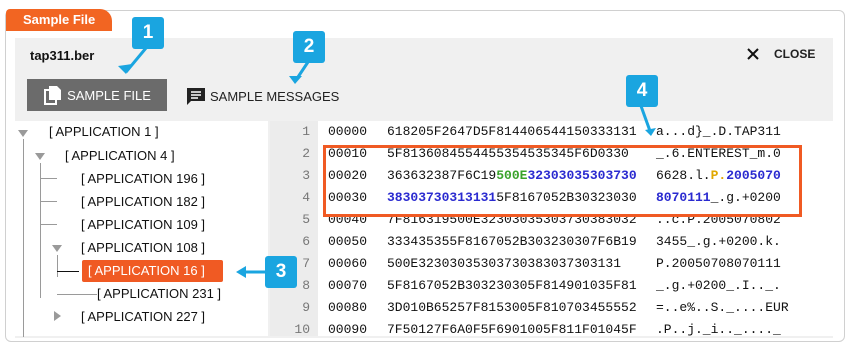  I want to click on callout-badge: 1, so click(148, 33).